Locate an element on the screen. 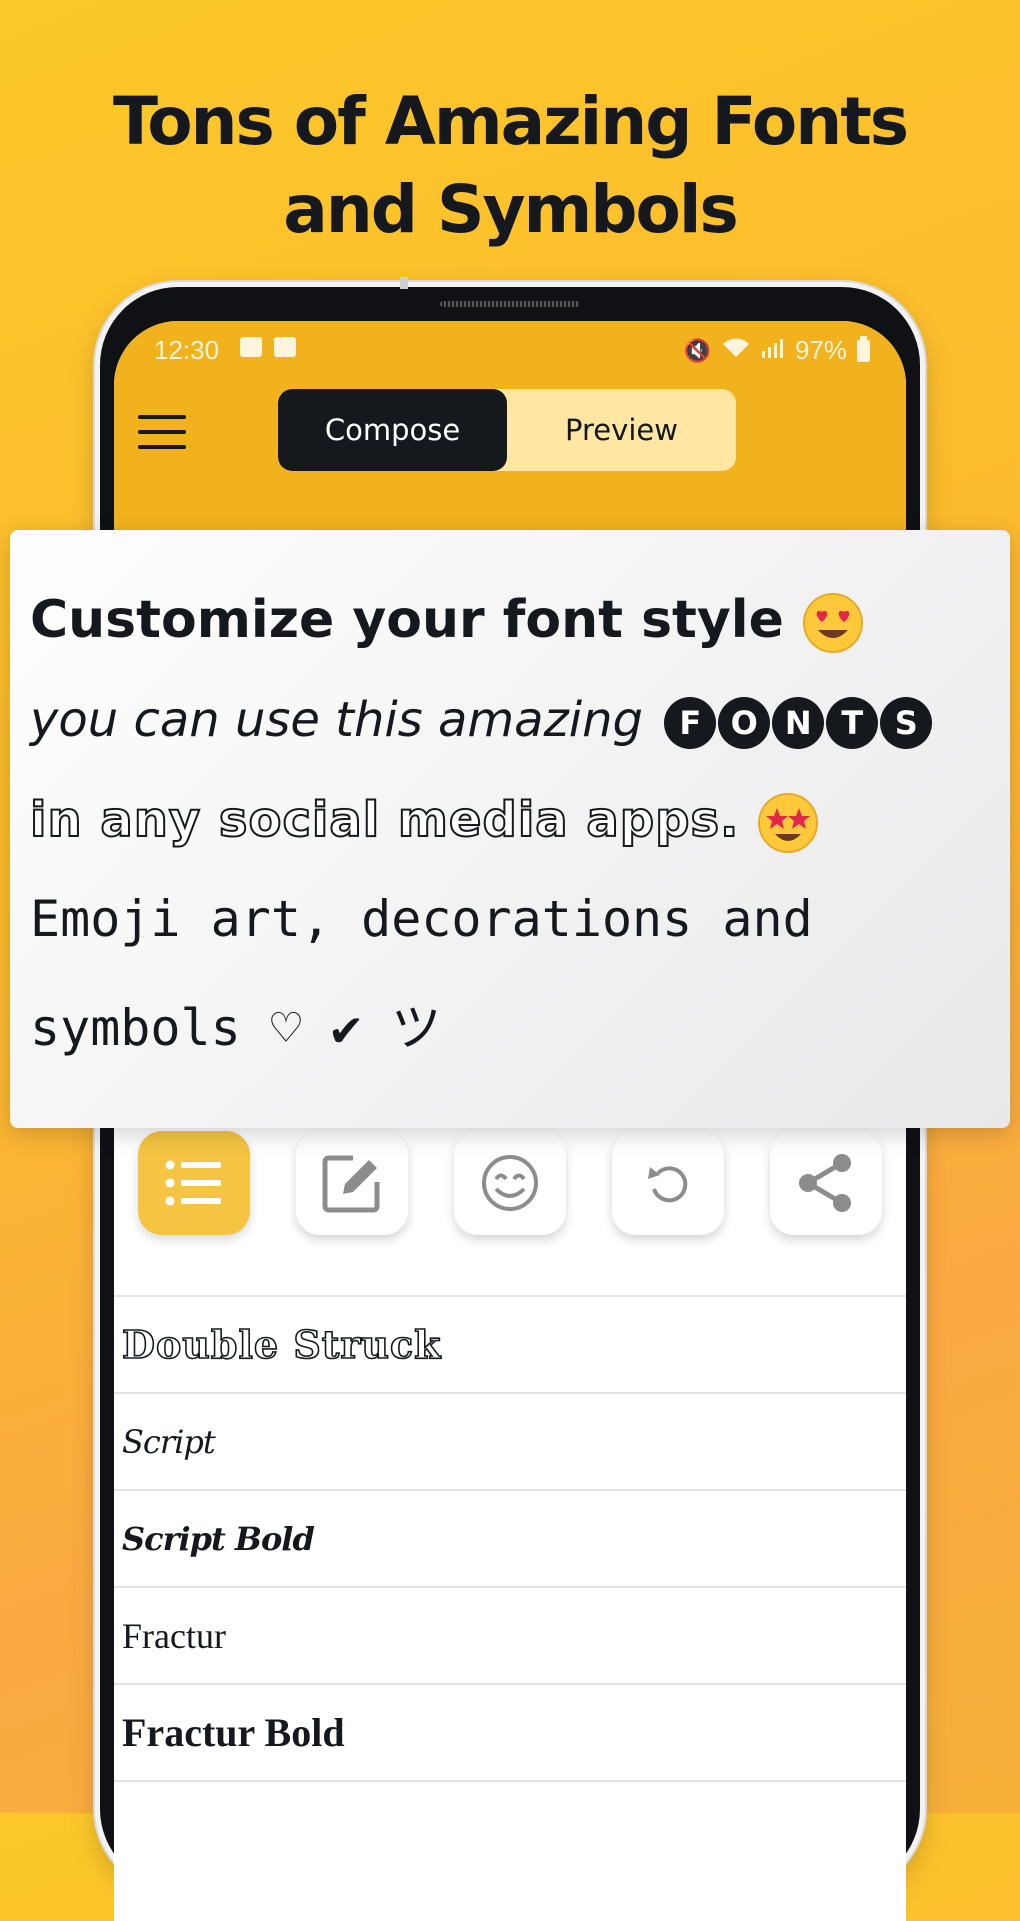  wifi-icon is located at coordinates (736, 351).